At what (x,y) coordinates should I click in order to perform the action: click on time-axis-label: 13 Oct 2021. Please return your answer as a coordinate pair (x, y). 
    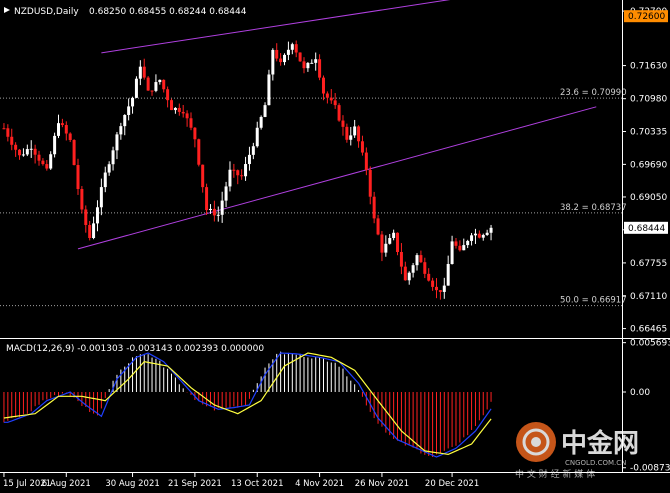
    Looking at the image, I should click on (257, 484).